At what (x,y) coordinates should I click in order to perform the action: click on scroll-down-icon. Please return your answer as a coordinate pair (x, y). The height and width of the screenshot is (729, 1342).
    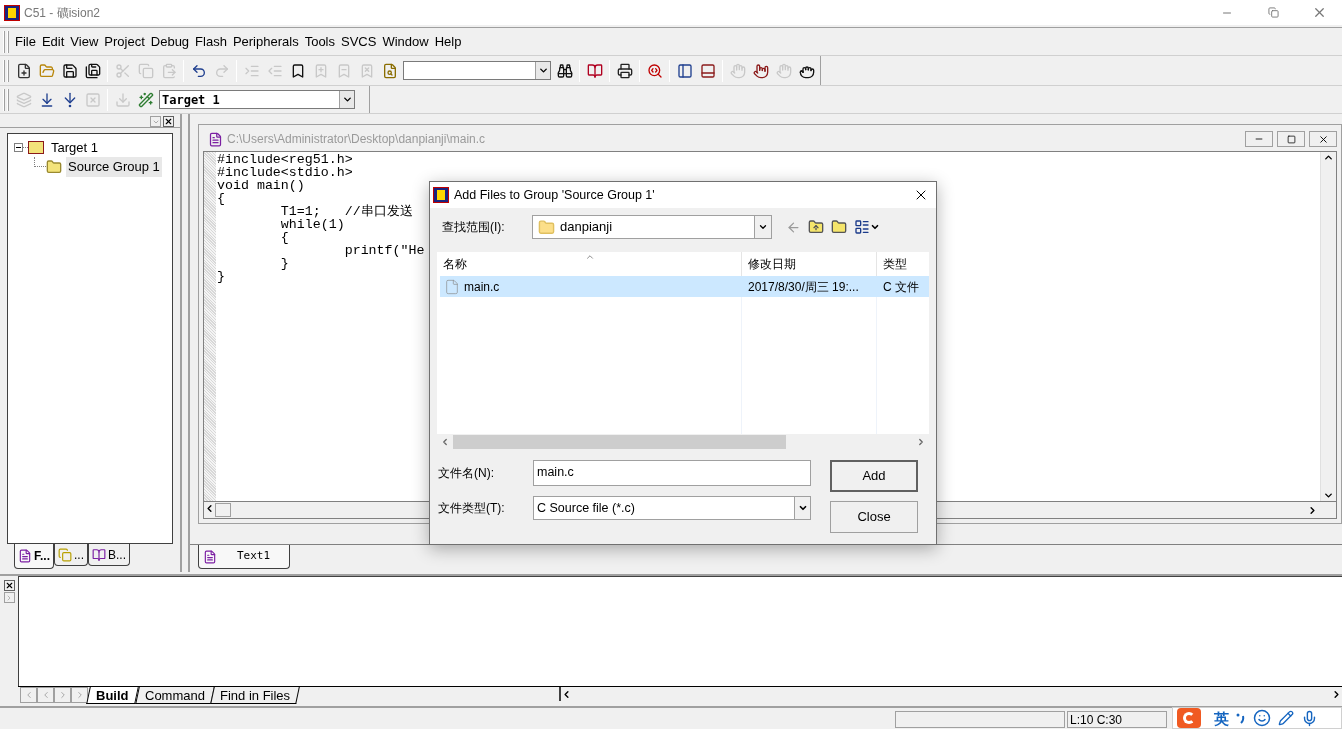
    Looking at the image, I should click on (1328, 495).